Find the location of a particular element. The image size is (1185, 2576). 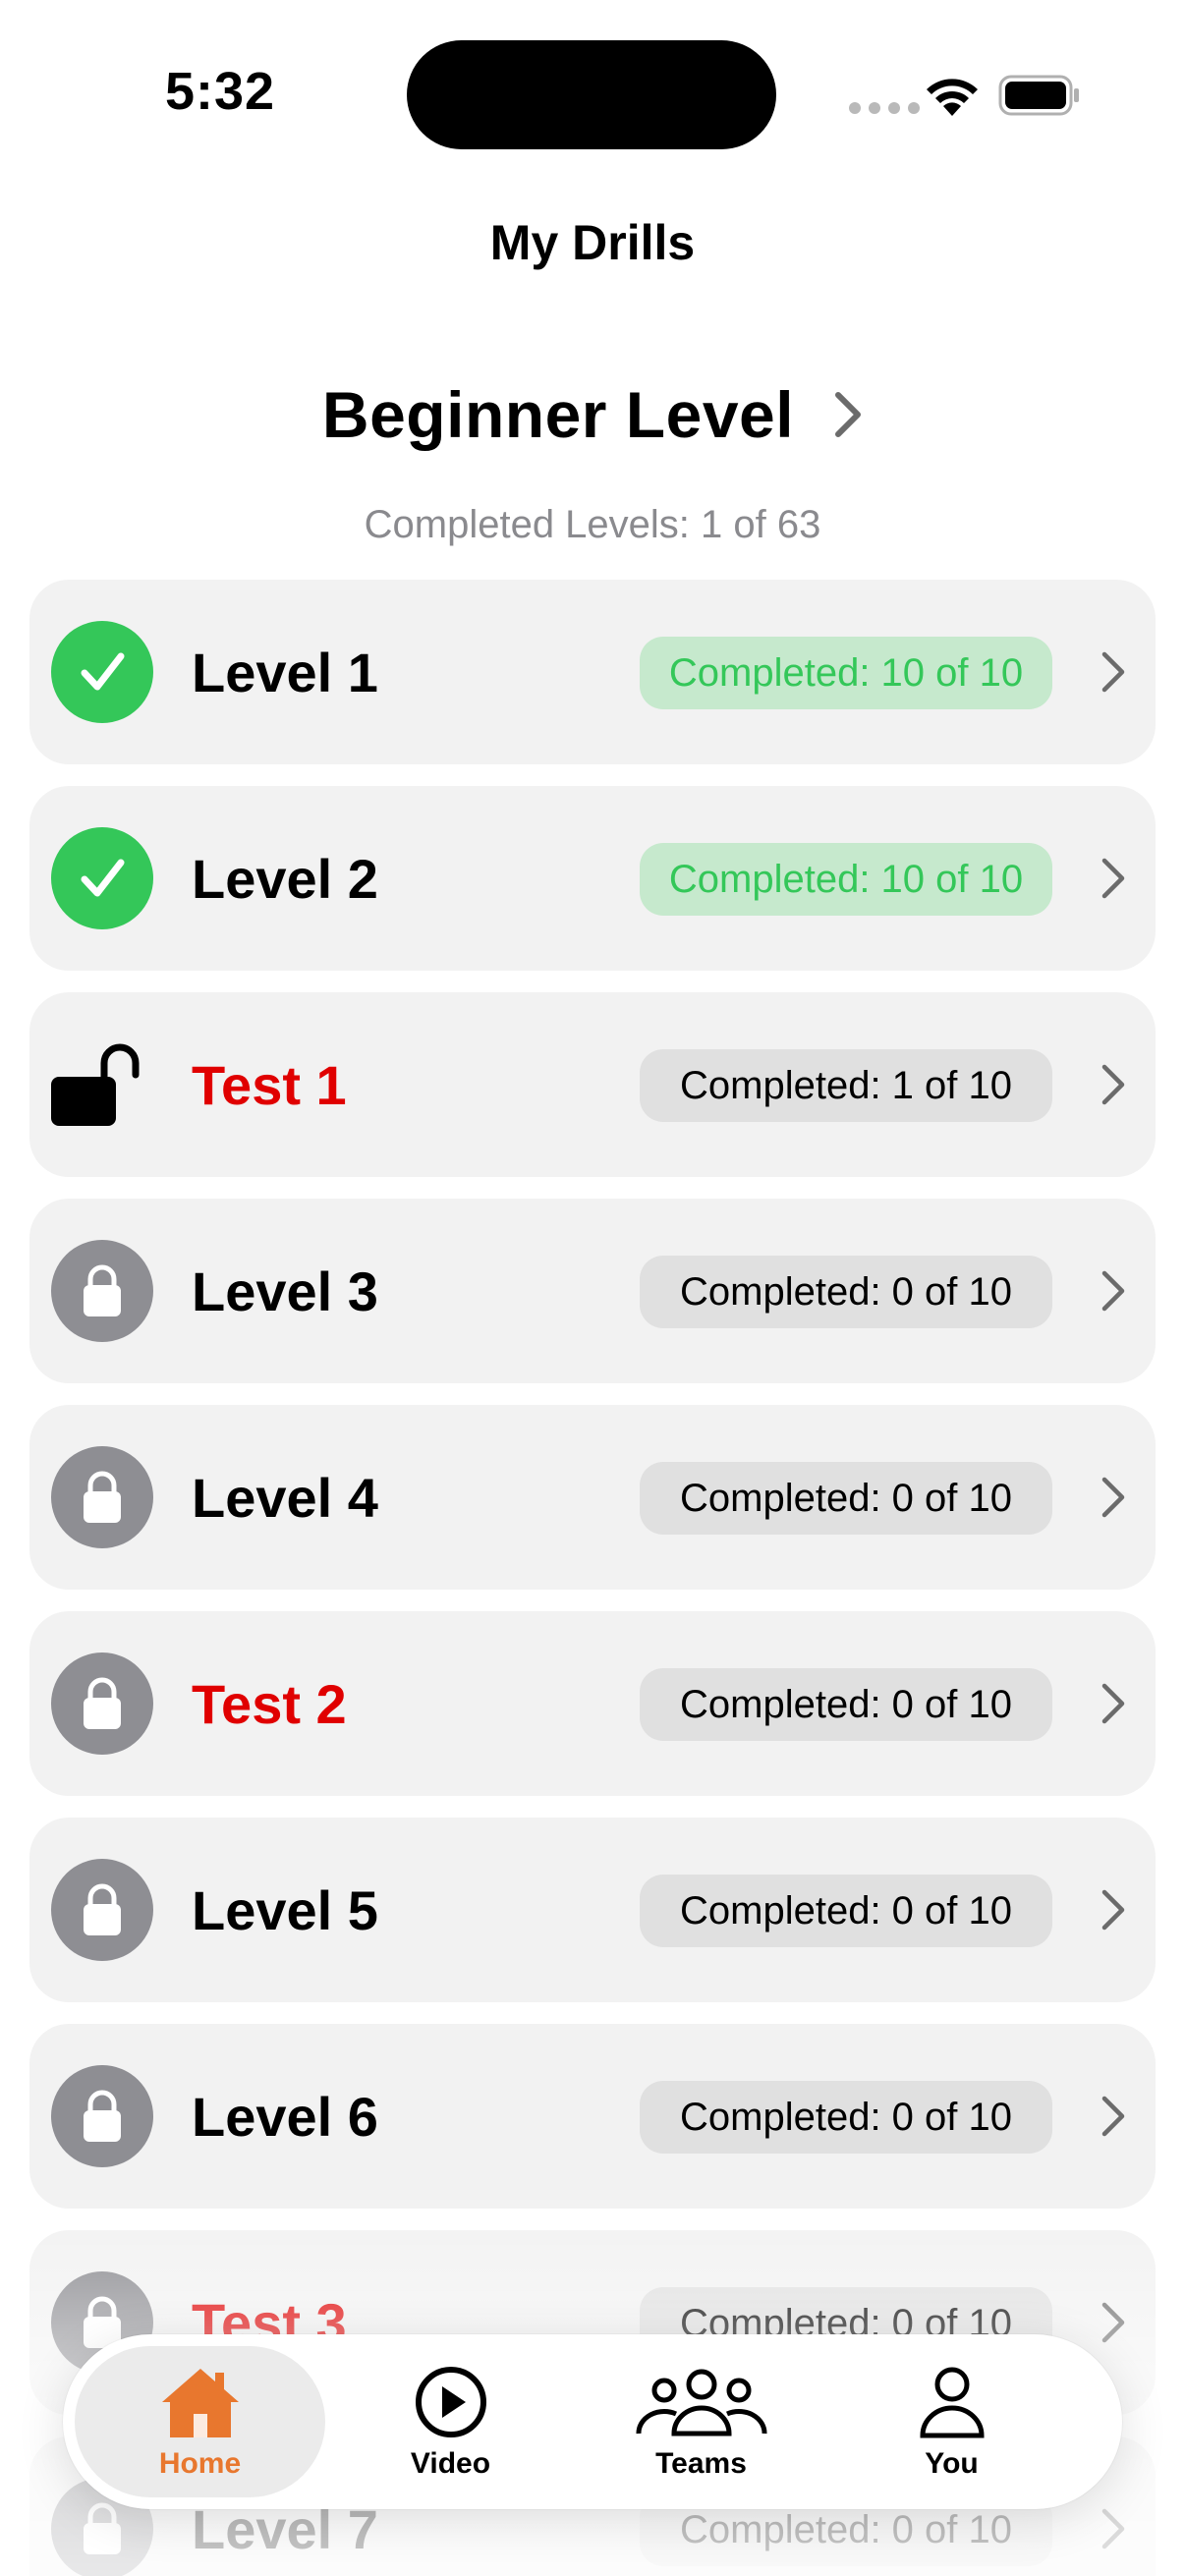

status-bar: 5:32 is located at coordinates (592, 78).